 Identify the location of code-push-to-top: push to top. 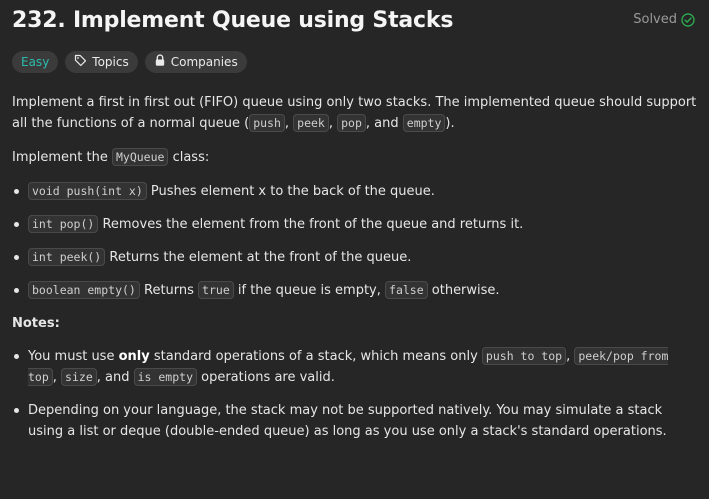
(524, 356).